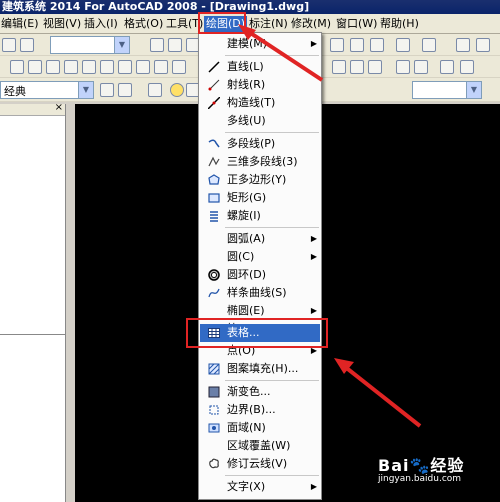 The image size is (500, 502). What do you see at coordinates (420, 479) in the screenshot?
I see `watermark-site: jingyan.baidu.com` at bounding box center [420, 479].